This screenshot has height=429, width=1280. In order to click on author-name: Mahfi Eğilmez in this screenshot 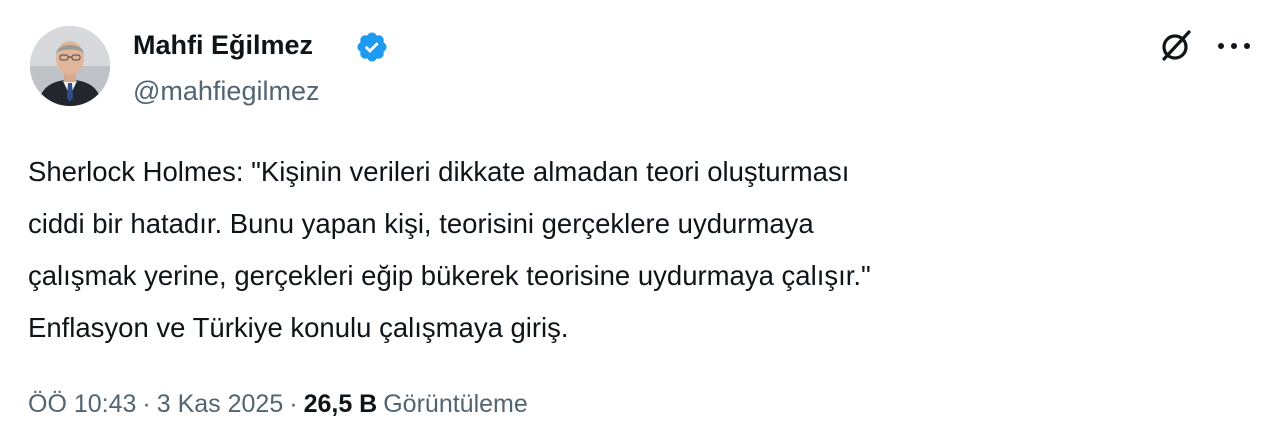, I will do `click(223, 45)`.